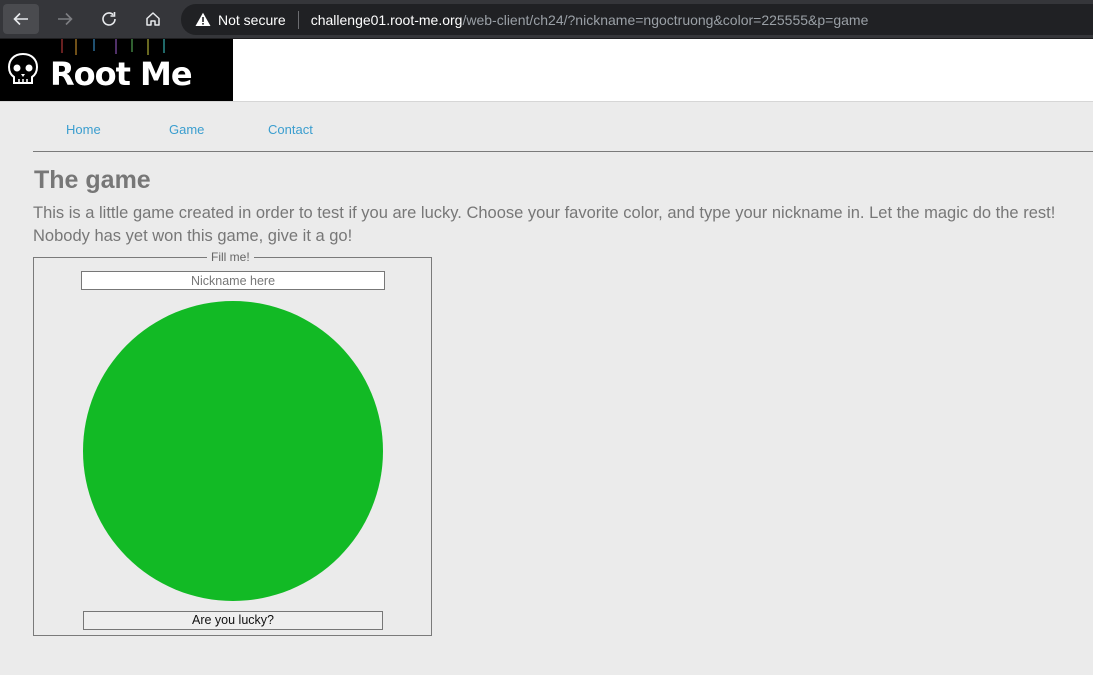  Describe the element at coordinates (252, 19) in the screenshot. I see `security-label: Not secure` at that location.